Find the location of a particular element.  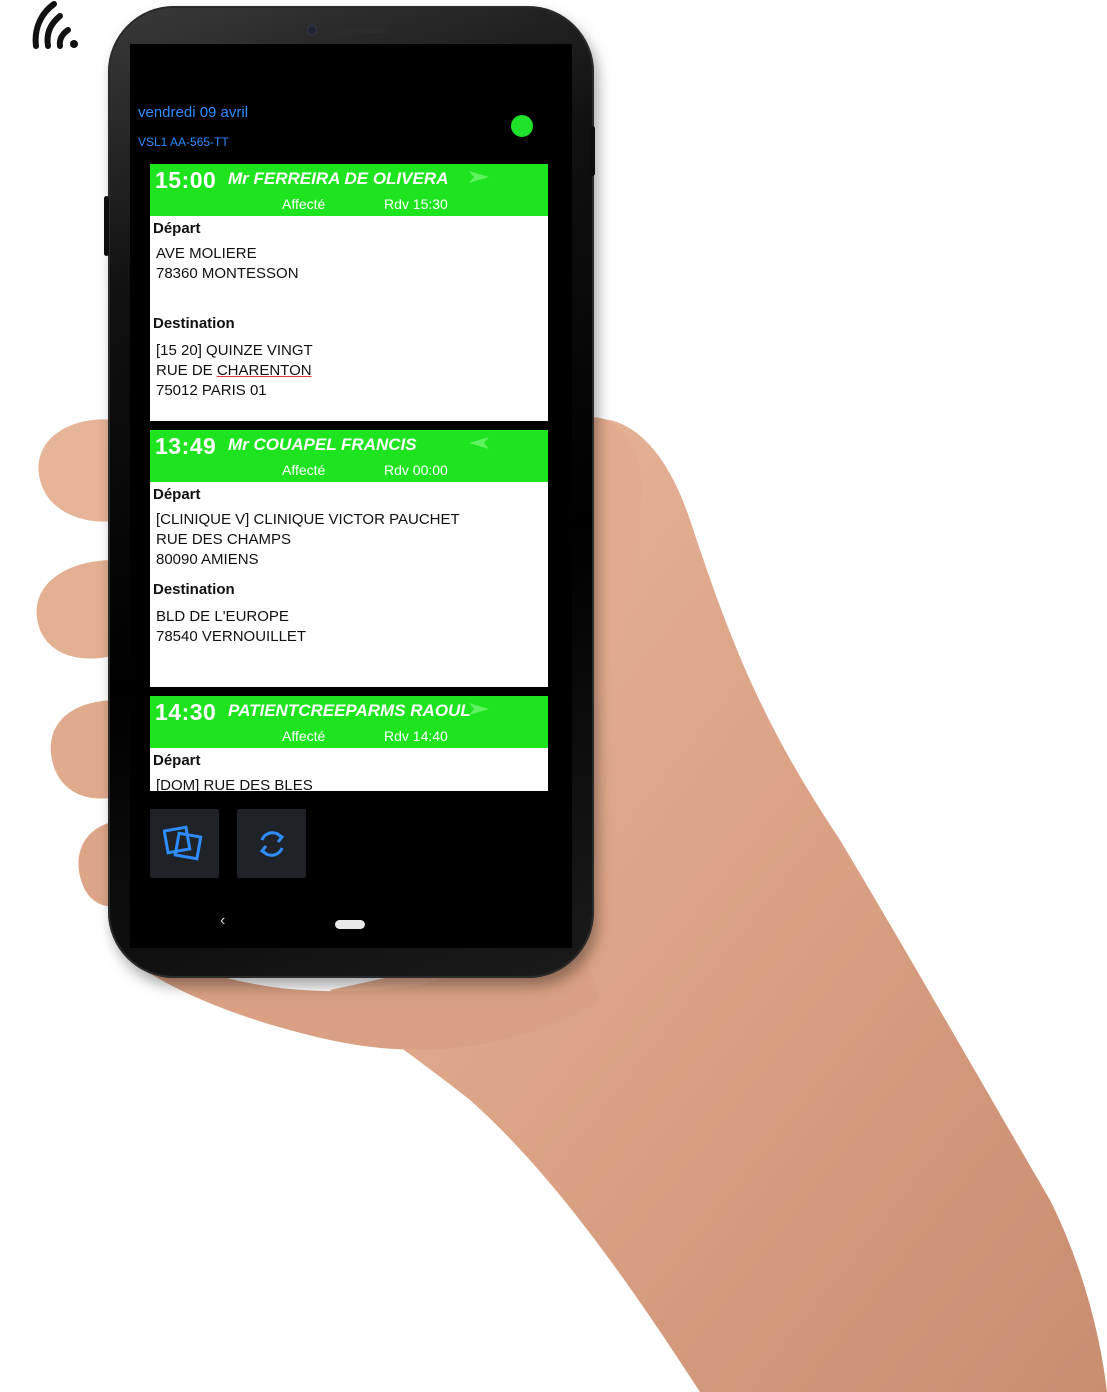

return-arrow-icon is located at coordinates (479, 443).